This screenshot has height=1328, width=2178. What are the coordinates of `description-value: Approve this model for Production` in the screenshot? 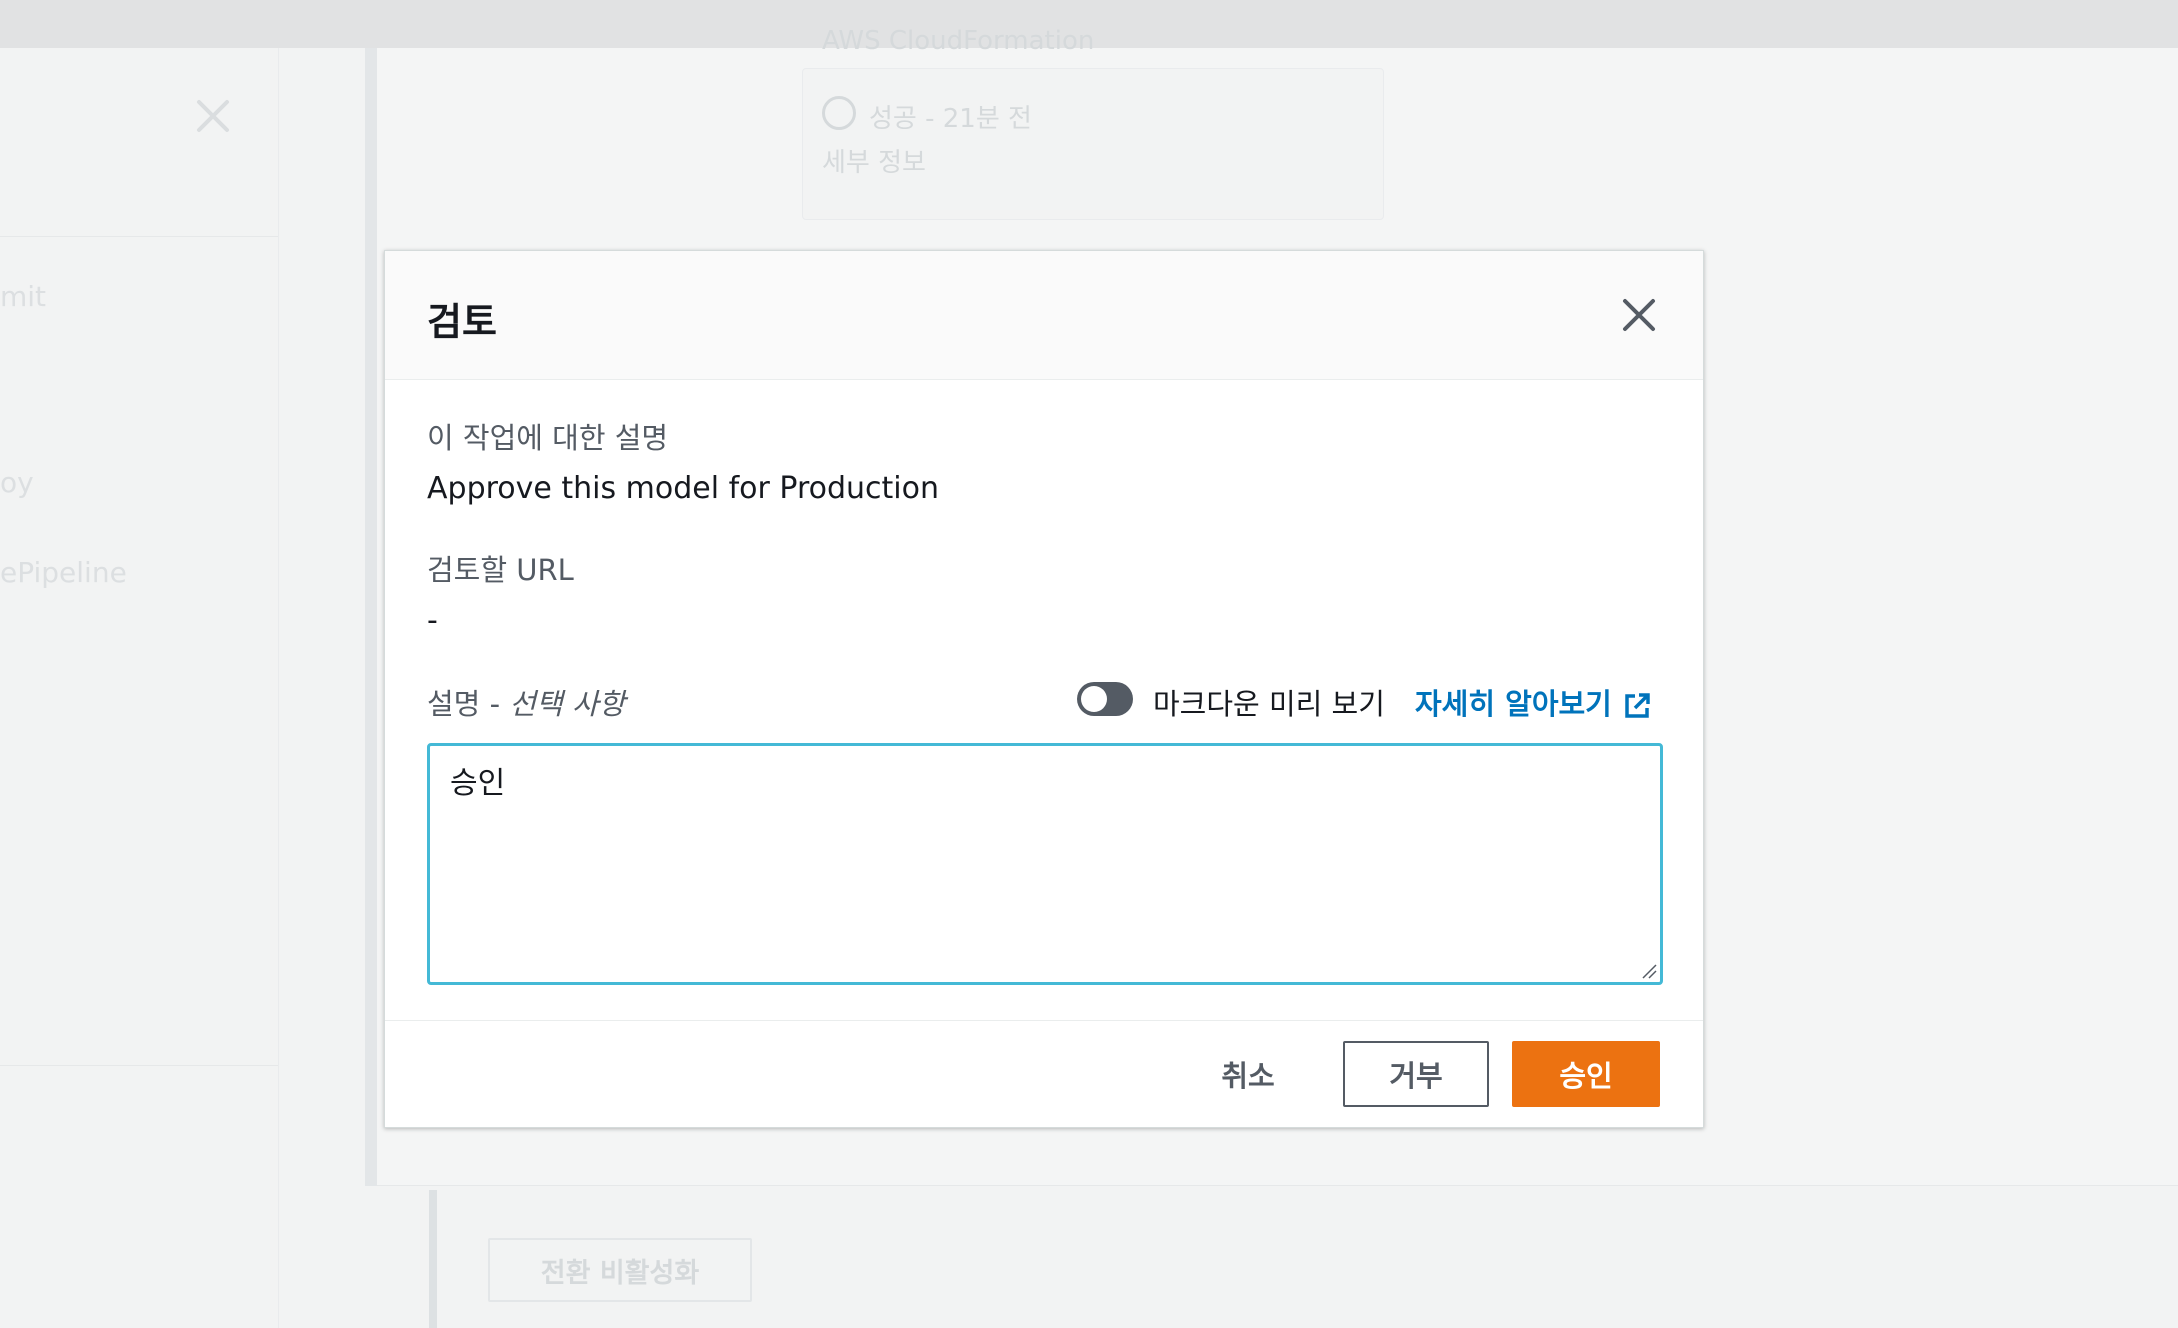 It's located at (683, 488).